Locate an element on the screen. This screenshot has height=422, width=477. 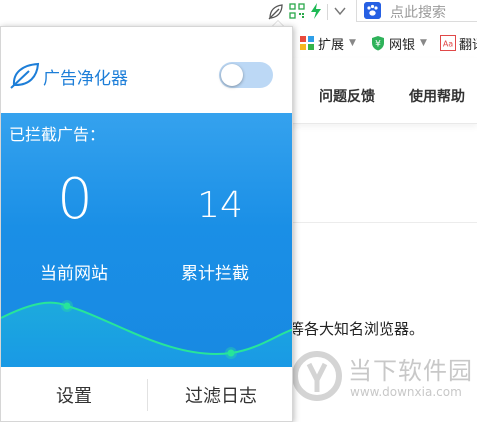
qr-code-icon is located at coordinates (297, 11).